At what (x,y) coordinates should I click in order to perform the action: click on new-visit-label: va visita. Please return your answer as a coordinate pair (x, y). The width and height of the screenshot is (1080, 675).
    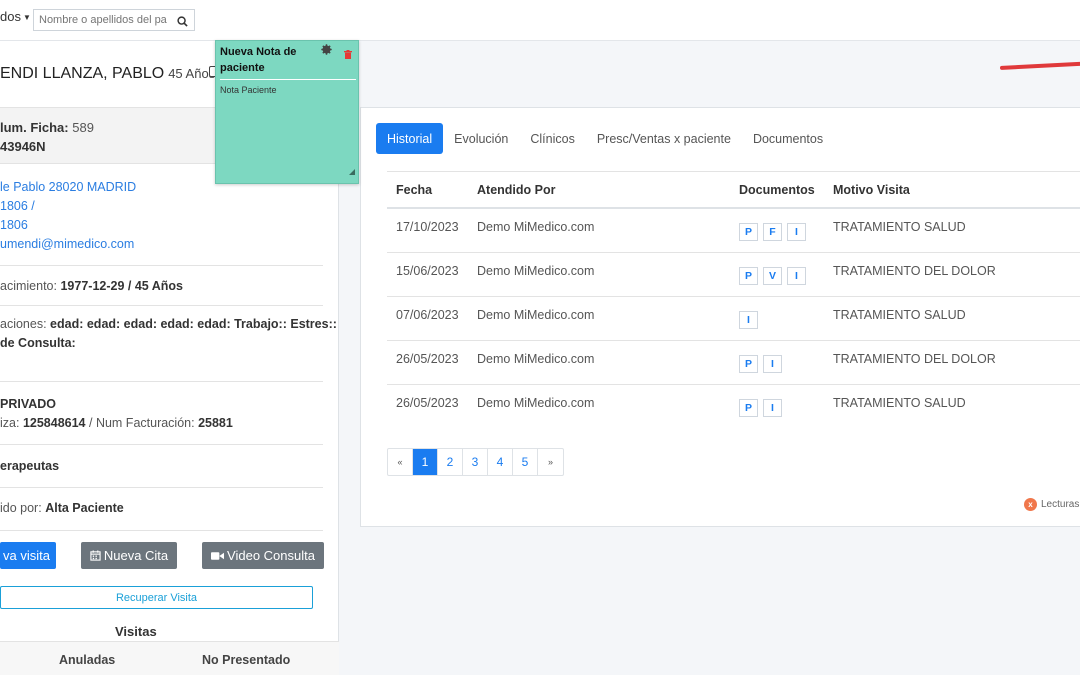
    Looking at the image, I should click on (26, 555).